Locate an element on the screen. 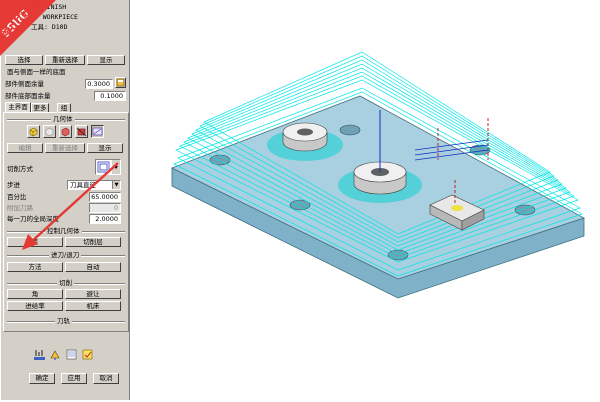  depth-per-cut-input: 2.0000 is located at coordinates (105, 219).